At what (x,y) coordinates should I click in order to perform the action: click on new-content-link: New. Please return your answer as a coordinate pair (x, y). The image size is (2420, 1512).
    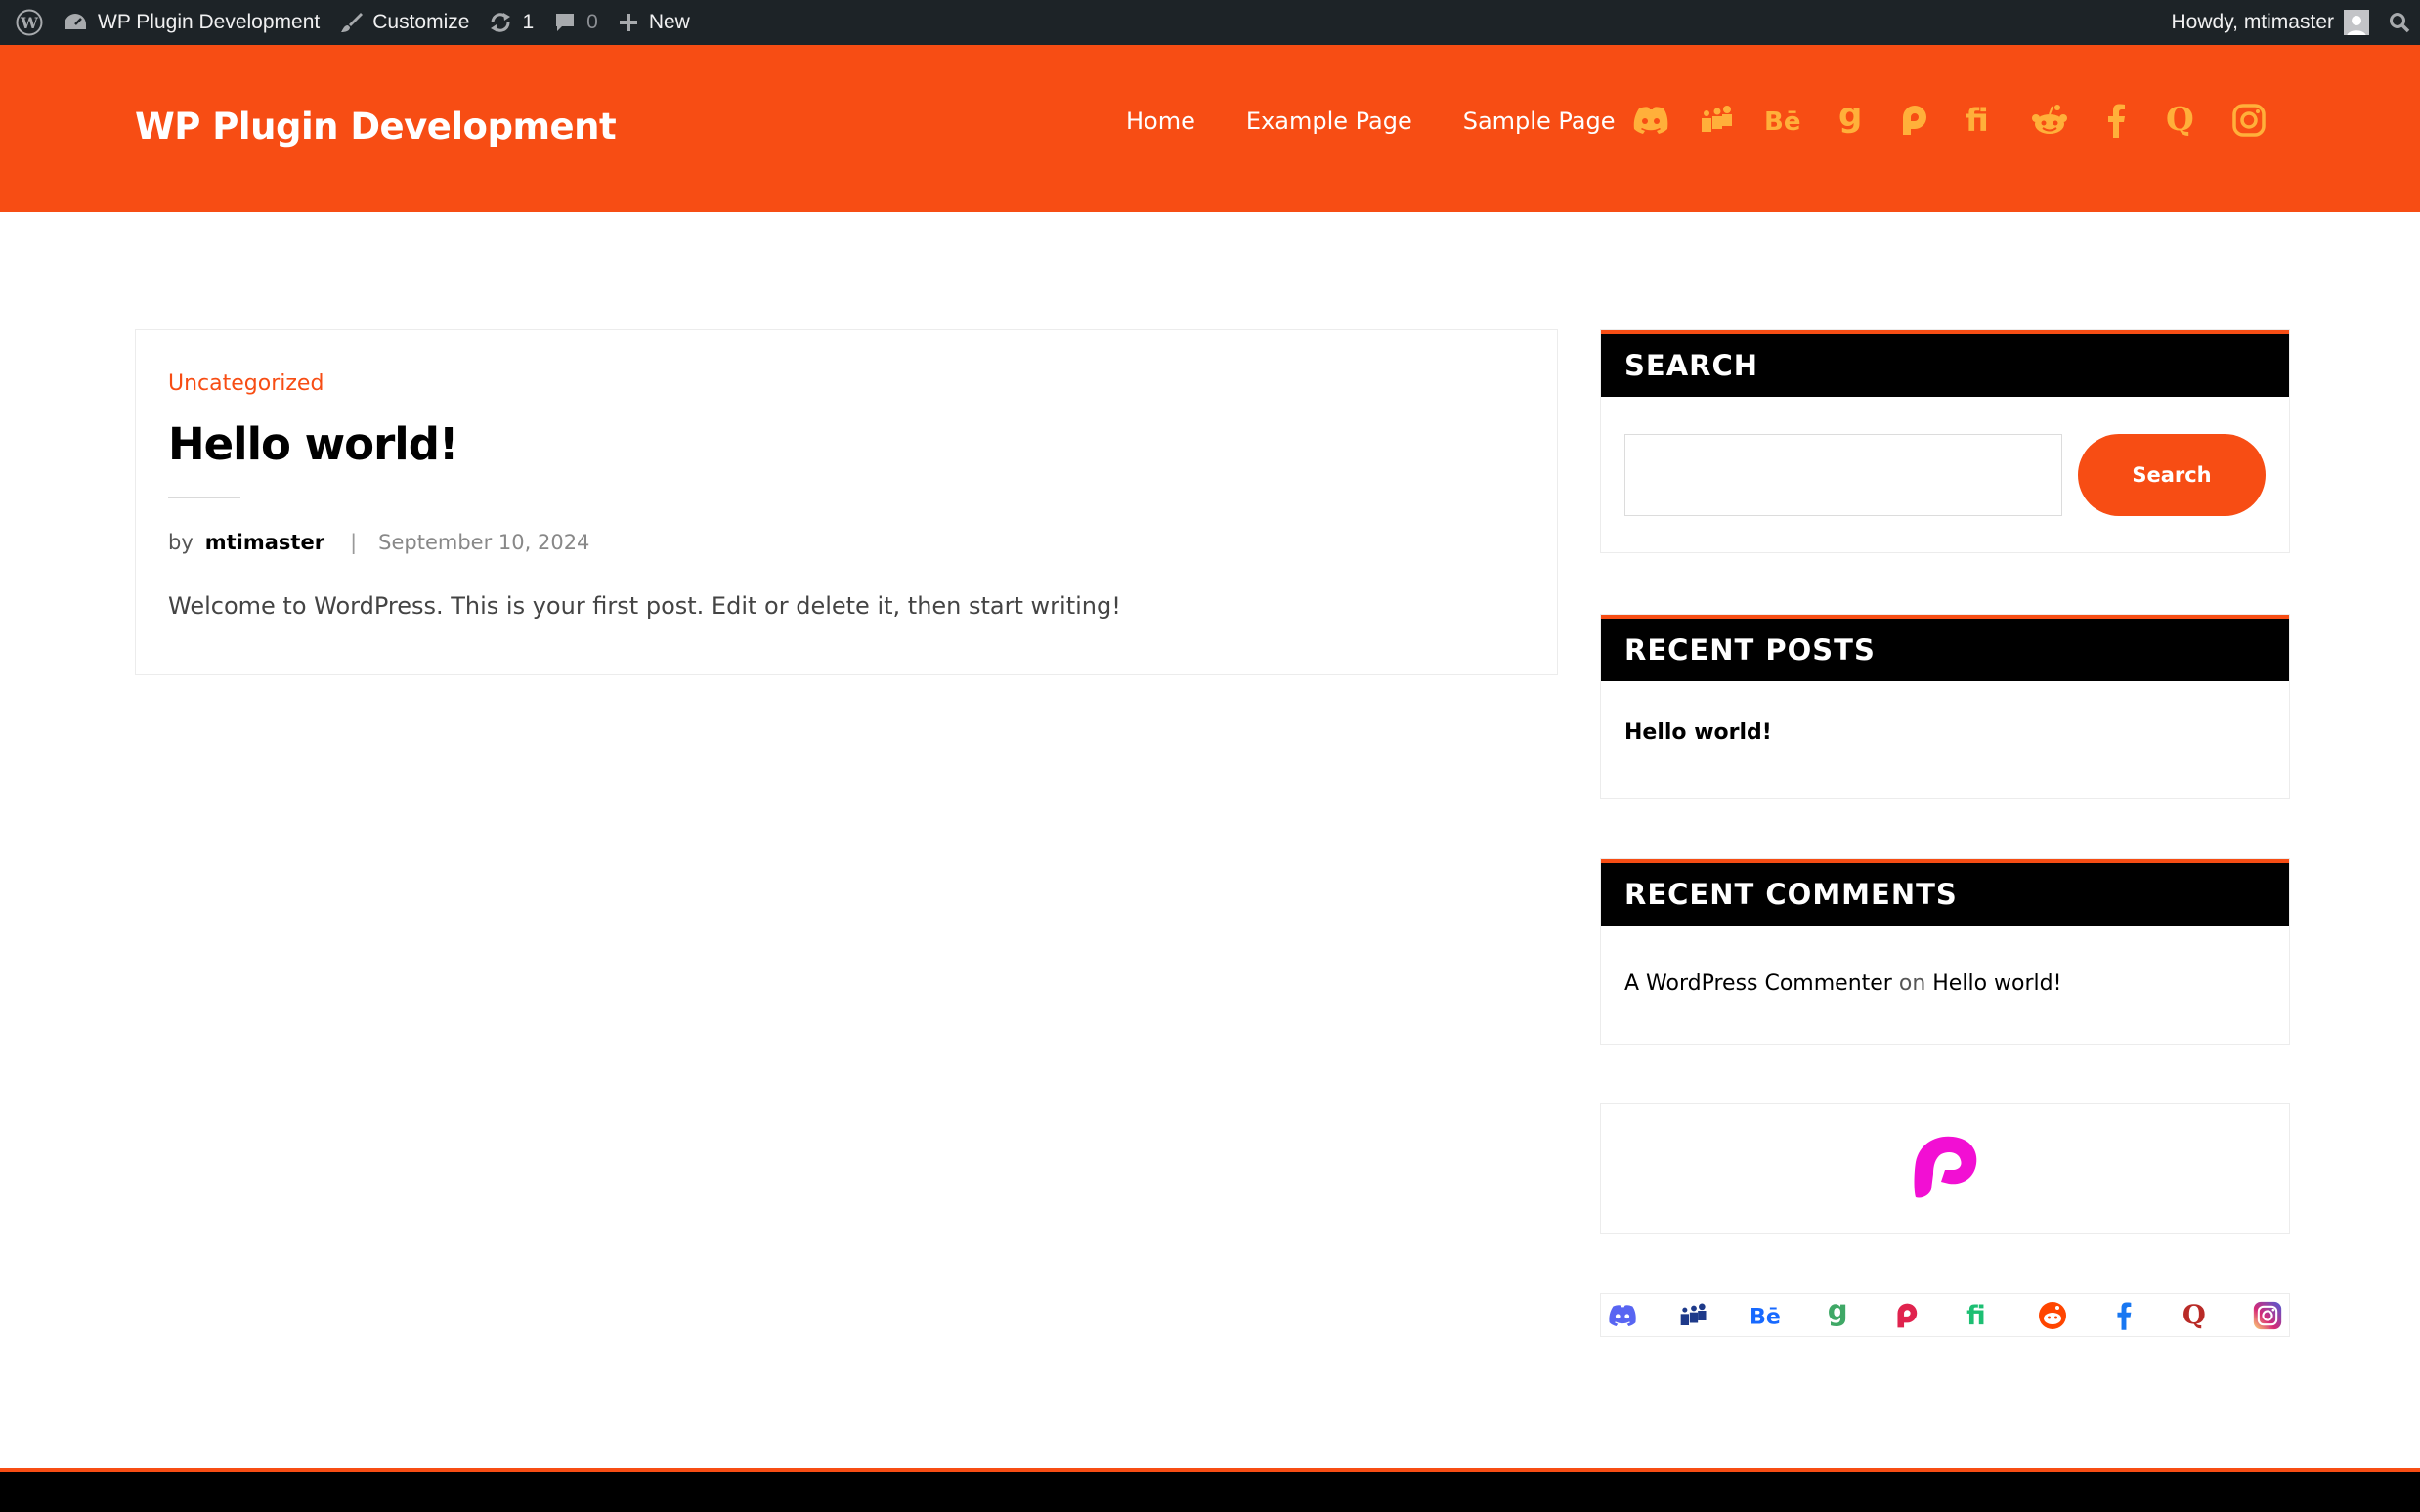
    Looking at the image, I should click on (654, 22).